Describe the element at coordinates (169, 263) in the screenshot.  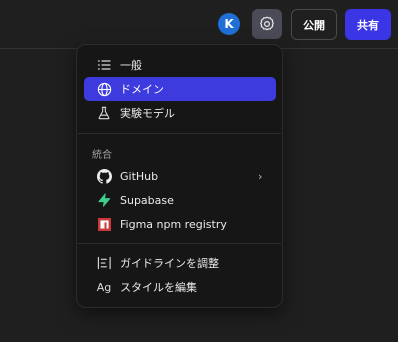
I see `menu-item-label: ガイドラインを調整` at that location.